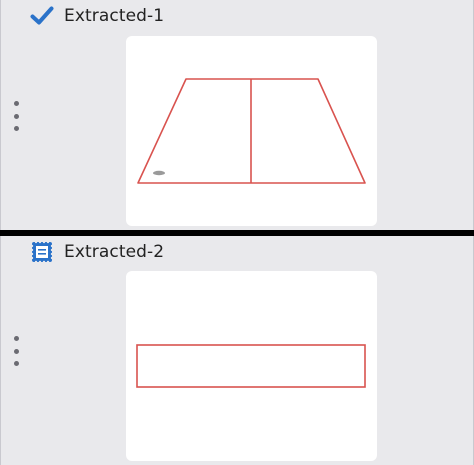 The height and width of the screenshot is (465, 474). I want to click on trapezoid-shape, so click(251, 131).